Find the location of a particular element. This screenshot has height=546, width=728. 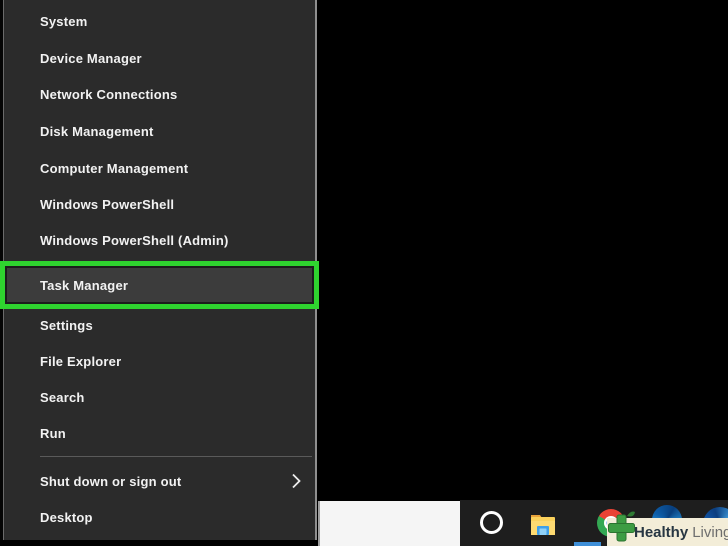

menu-item-task-manager: Task Manager is located at coordinates (159, 285).